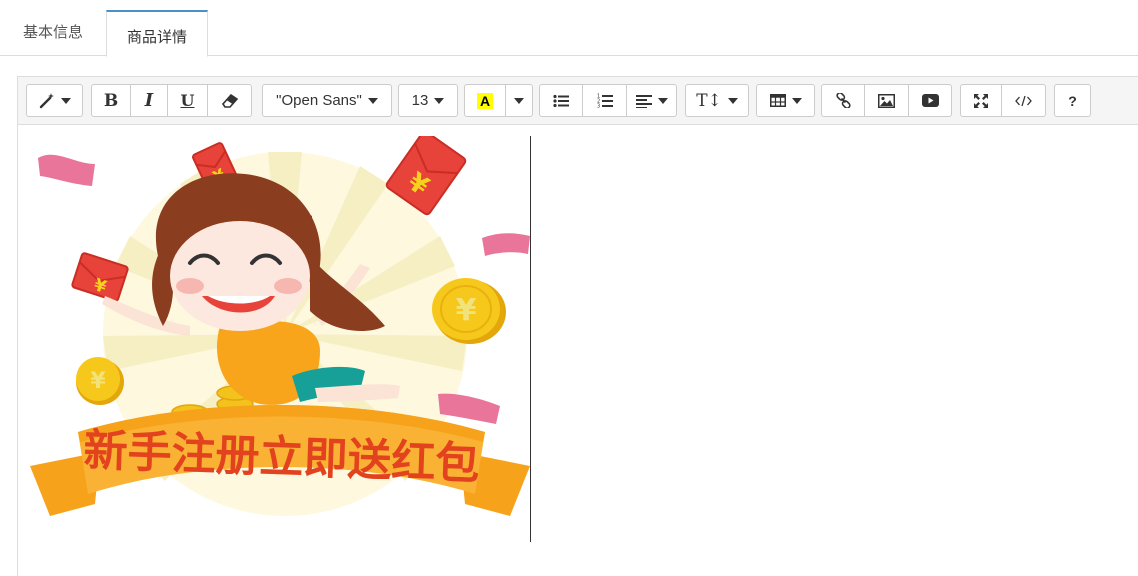 The image size is (1138, 576). Describe the element at coordinates (46, 100) in the screenshot. I see `magic-wand-icon` at that location.